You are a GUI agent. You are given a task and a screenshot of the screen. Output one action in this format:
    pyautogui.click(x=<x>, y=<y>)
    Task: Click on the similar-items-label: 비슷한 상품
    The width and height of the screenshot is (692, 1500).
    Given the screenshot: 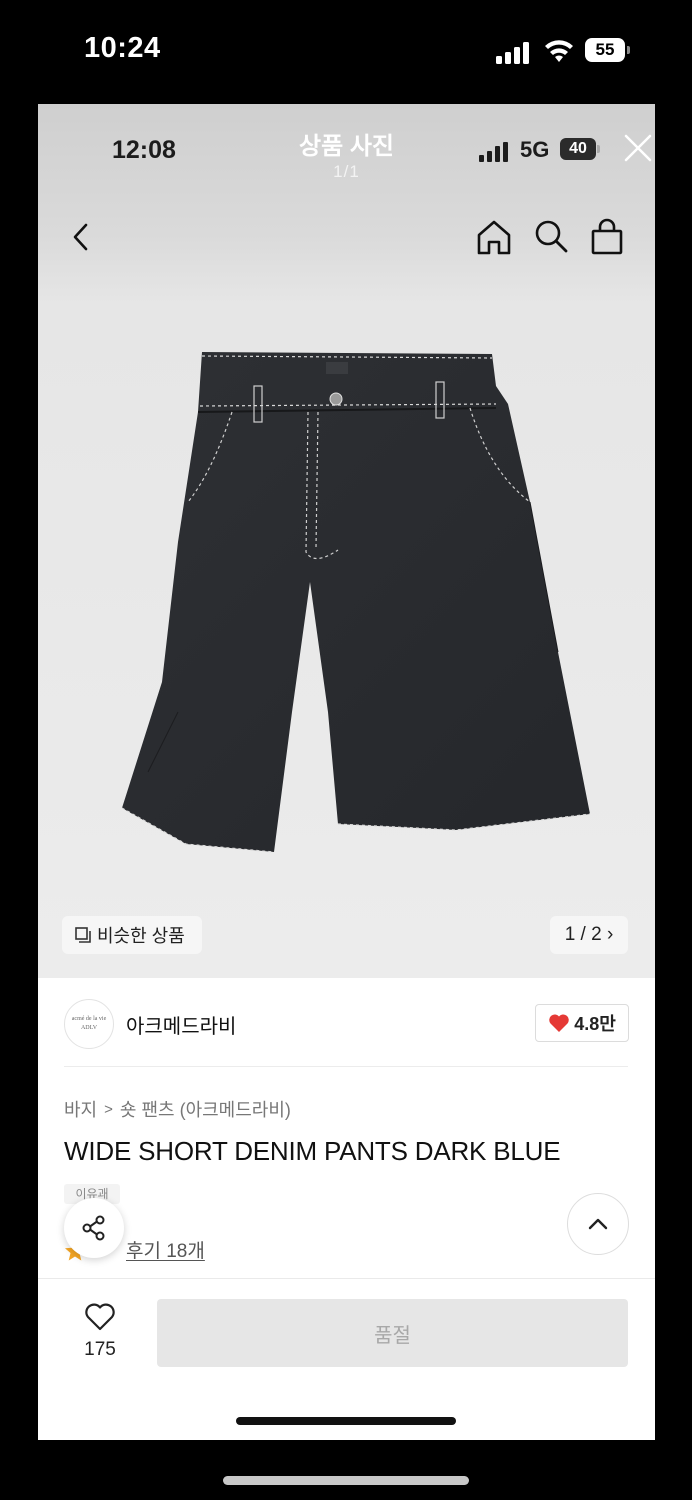 What is the action you would take?
    pyautogui.click(x=141, y=936)
    